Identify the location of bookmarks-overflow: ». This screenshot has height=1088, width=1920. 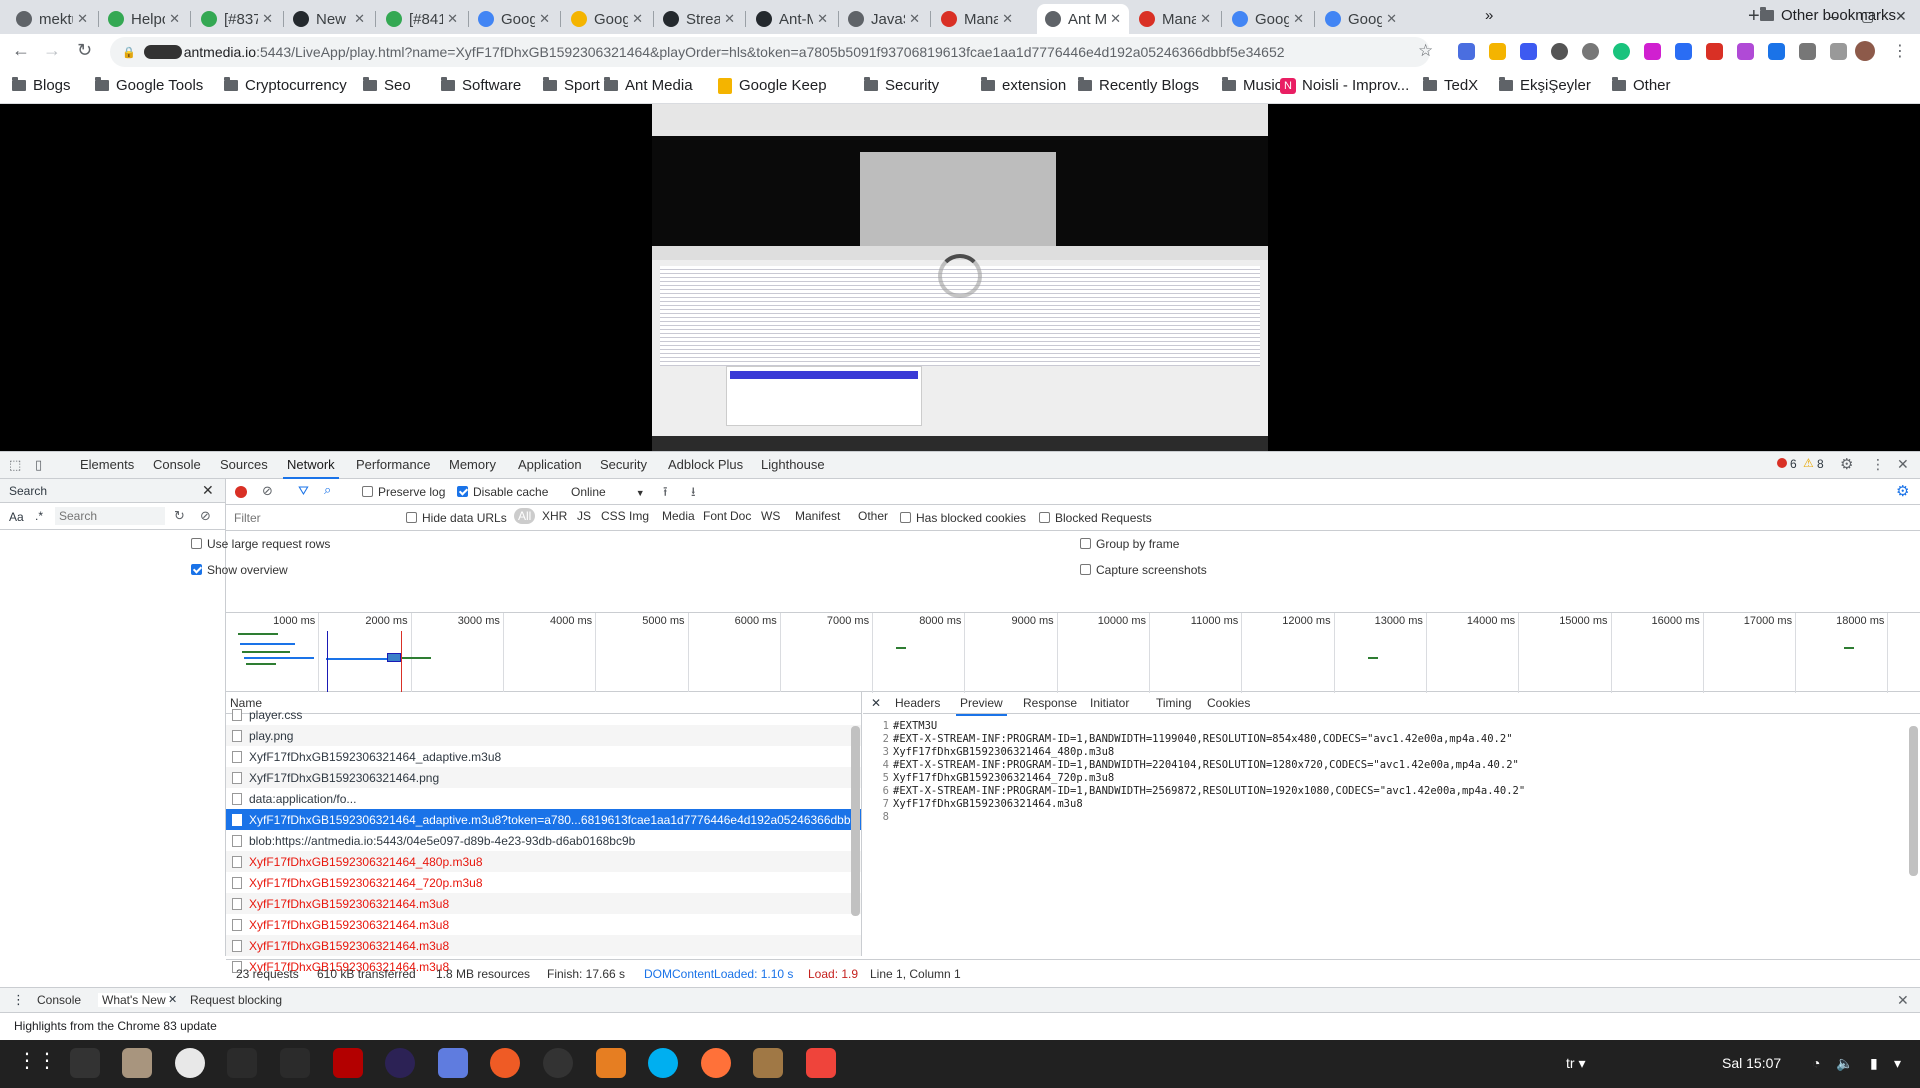
(1489, 15).